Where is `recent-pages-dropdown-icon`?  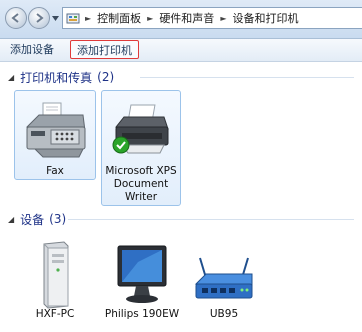
recent-pages-dropdown-icon is located at coordinates (55, 18).